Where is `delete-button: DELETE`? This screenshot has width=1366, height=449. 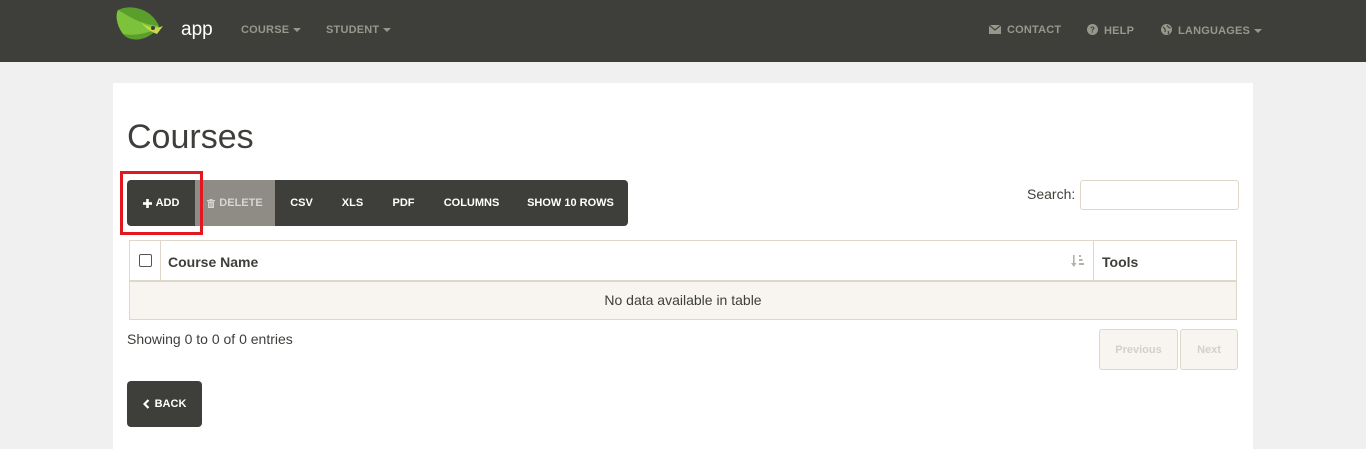 delete-button: DELETE is located at coordinates (235, 203).